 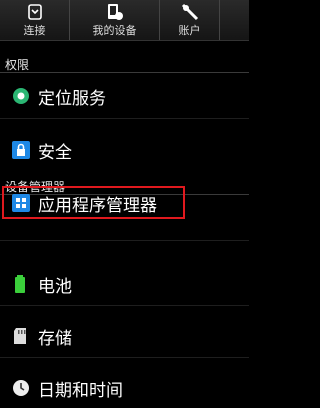 What do you see at coordinates (80, 390) in the screenshot?
I see `settings-item-date-time-label: 日期和时间` at bounding box center [80, 390].